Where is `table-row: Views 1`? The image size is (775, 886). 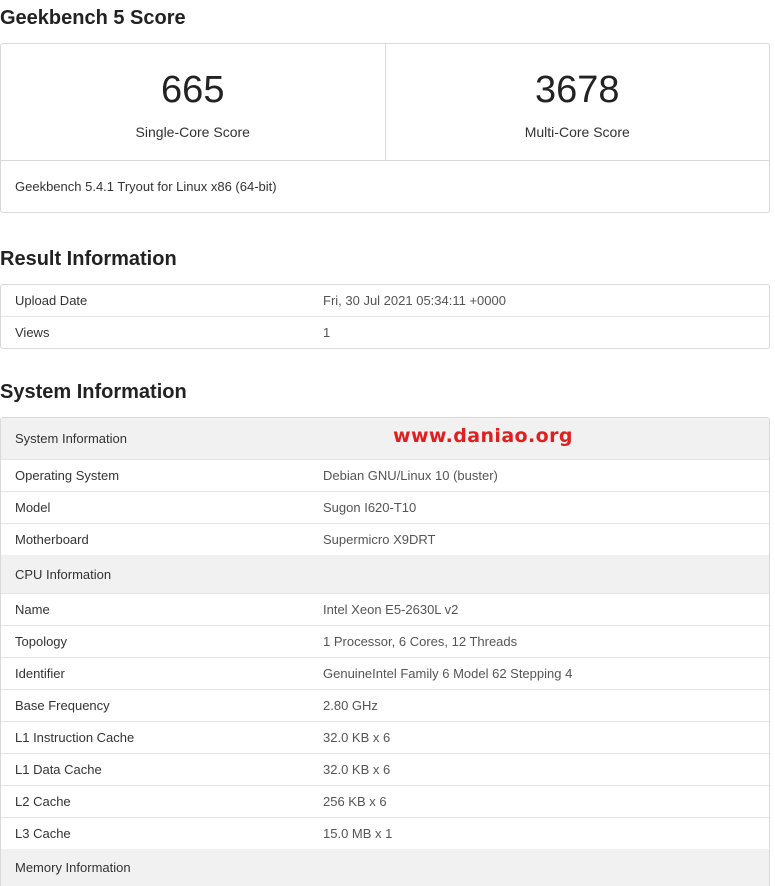
table-row: Views 1 is located at coordinates (385, 332).